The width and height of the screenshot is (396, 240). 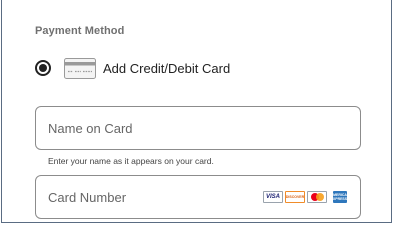 I want to click on credit-card-icon, so click(x=80, y=68).